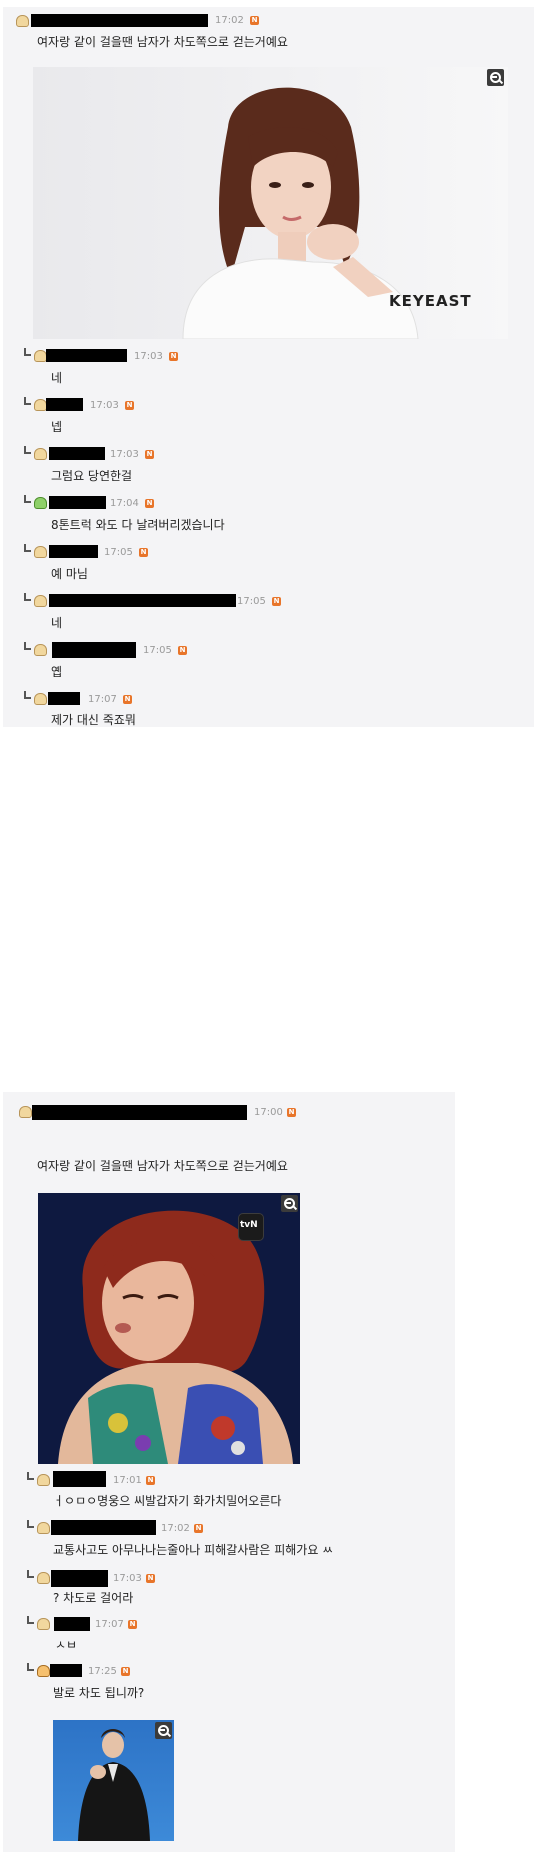 The height and width of the screenshot is (1852, 536). Describe the element at coordinates (102, 1671) in the screenshot. I see `reply-time: 17:25` at that location.